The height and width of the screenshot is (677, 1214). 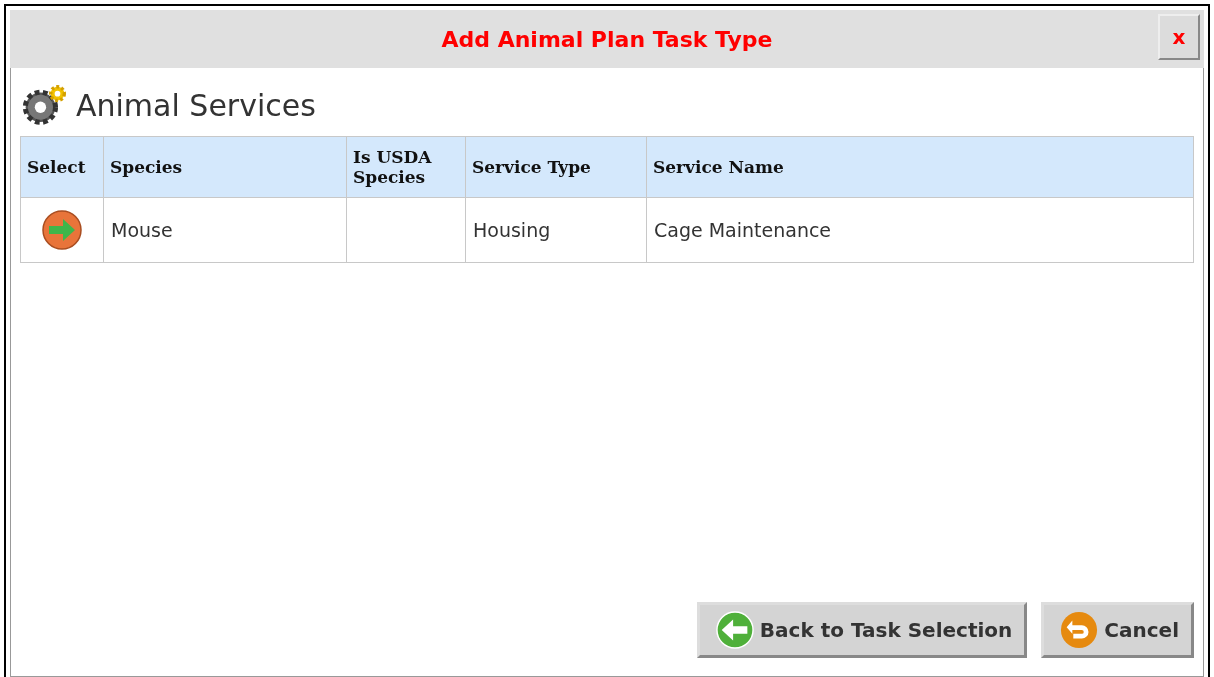 What do you see at coordinates (142, 230) in the screenshot?
I see `table-cell: Mouse` at bounding box center [142, 230].